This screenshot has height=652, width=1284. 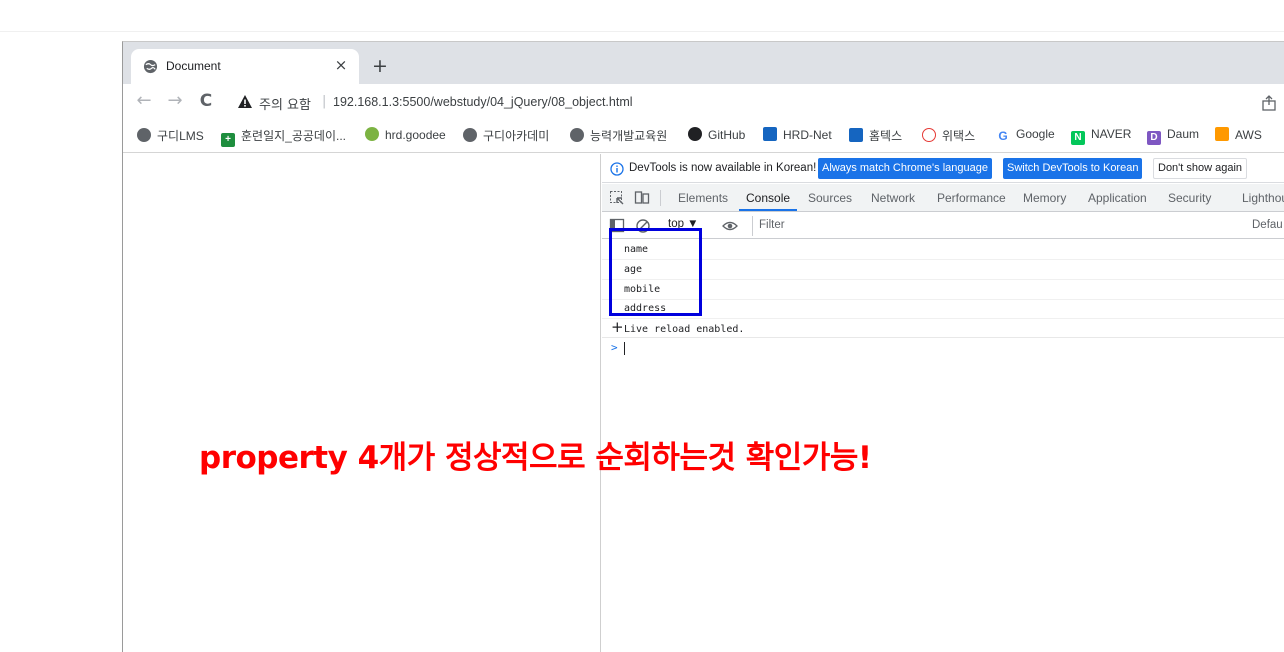 I want to click on bookmark-item: G Google, so click(x=1025, y=136).